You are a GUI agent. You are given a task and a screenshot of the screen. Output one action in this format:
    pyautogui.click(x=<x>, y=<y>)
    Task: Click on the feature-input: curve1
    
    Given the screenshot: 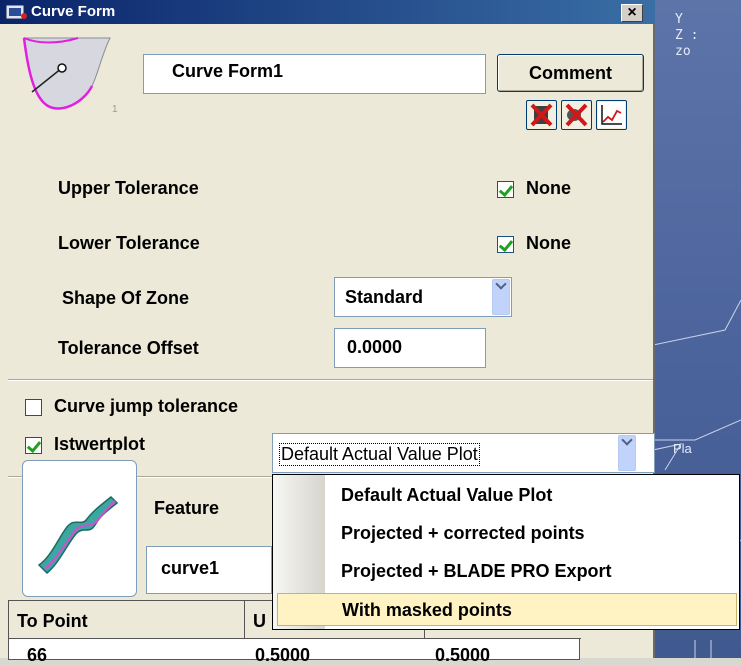 What is the action you would take?
    pyautogui.click(x=209, y=570)
    